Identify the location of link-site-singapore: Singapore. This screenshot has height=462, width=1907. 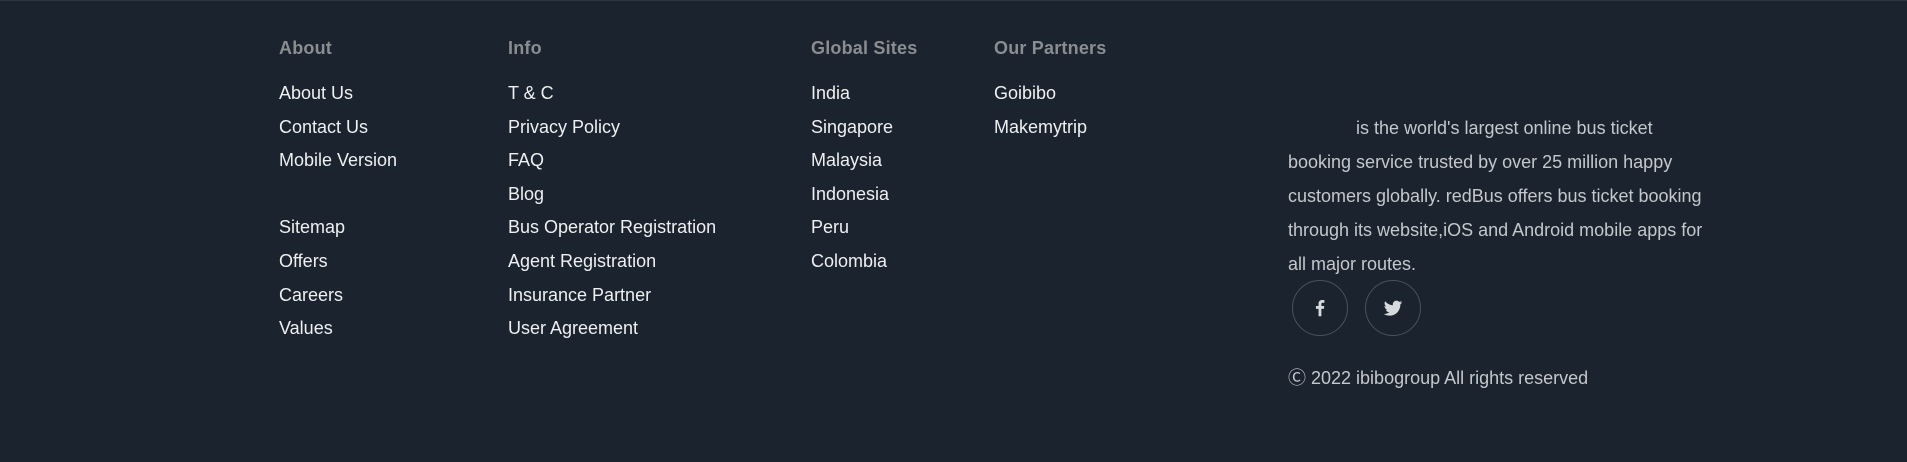
(864, 128).